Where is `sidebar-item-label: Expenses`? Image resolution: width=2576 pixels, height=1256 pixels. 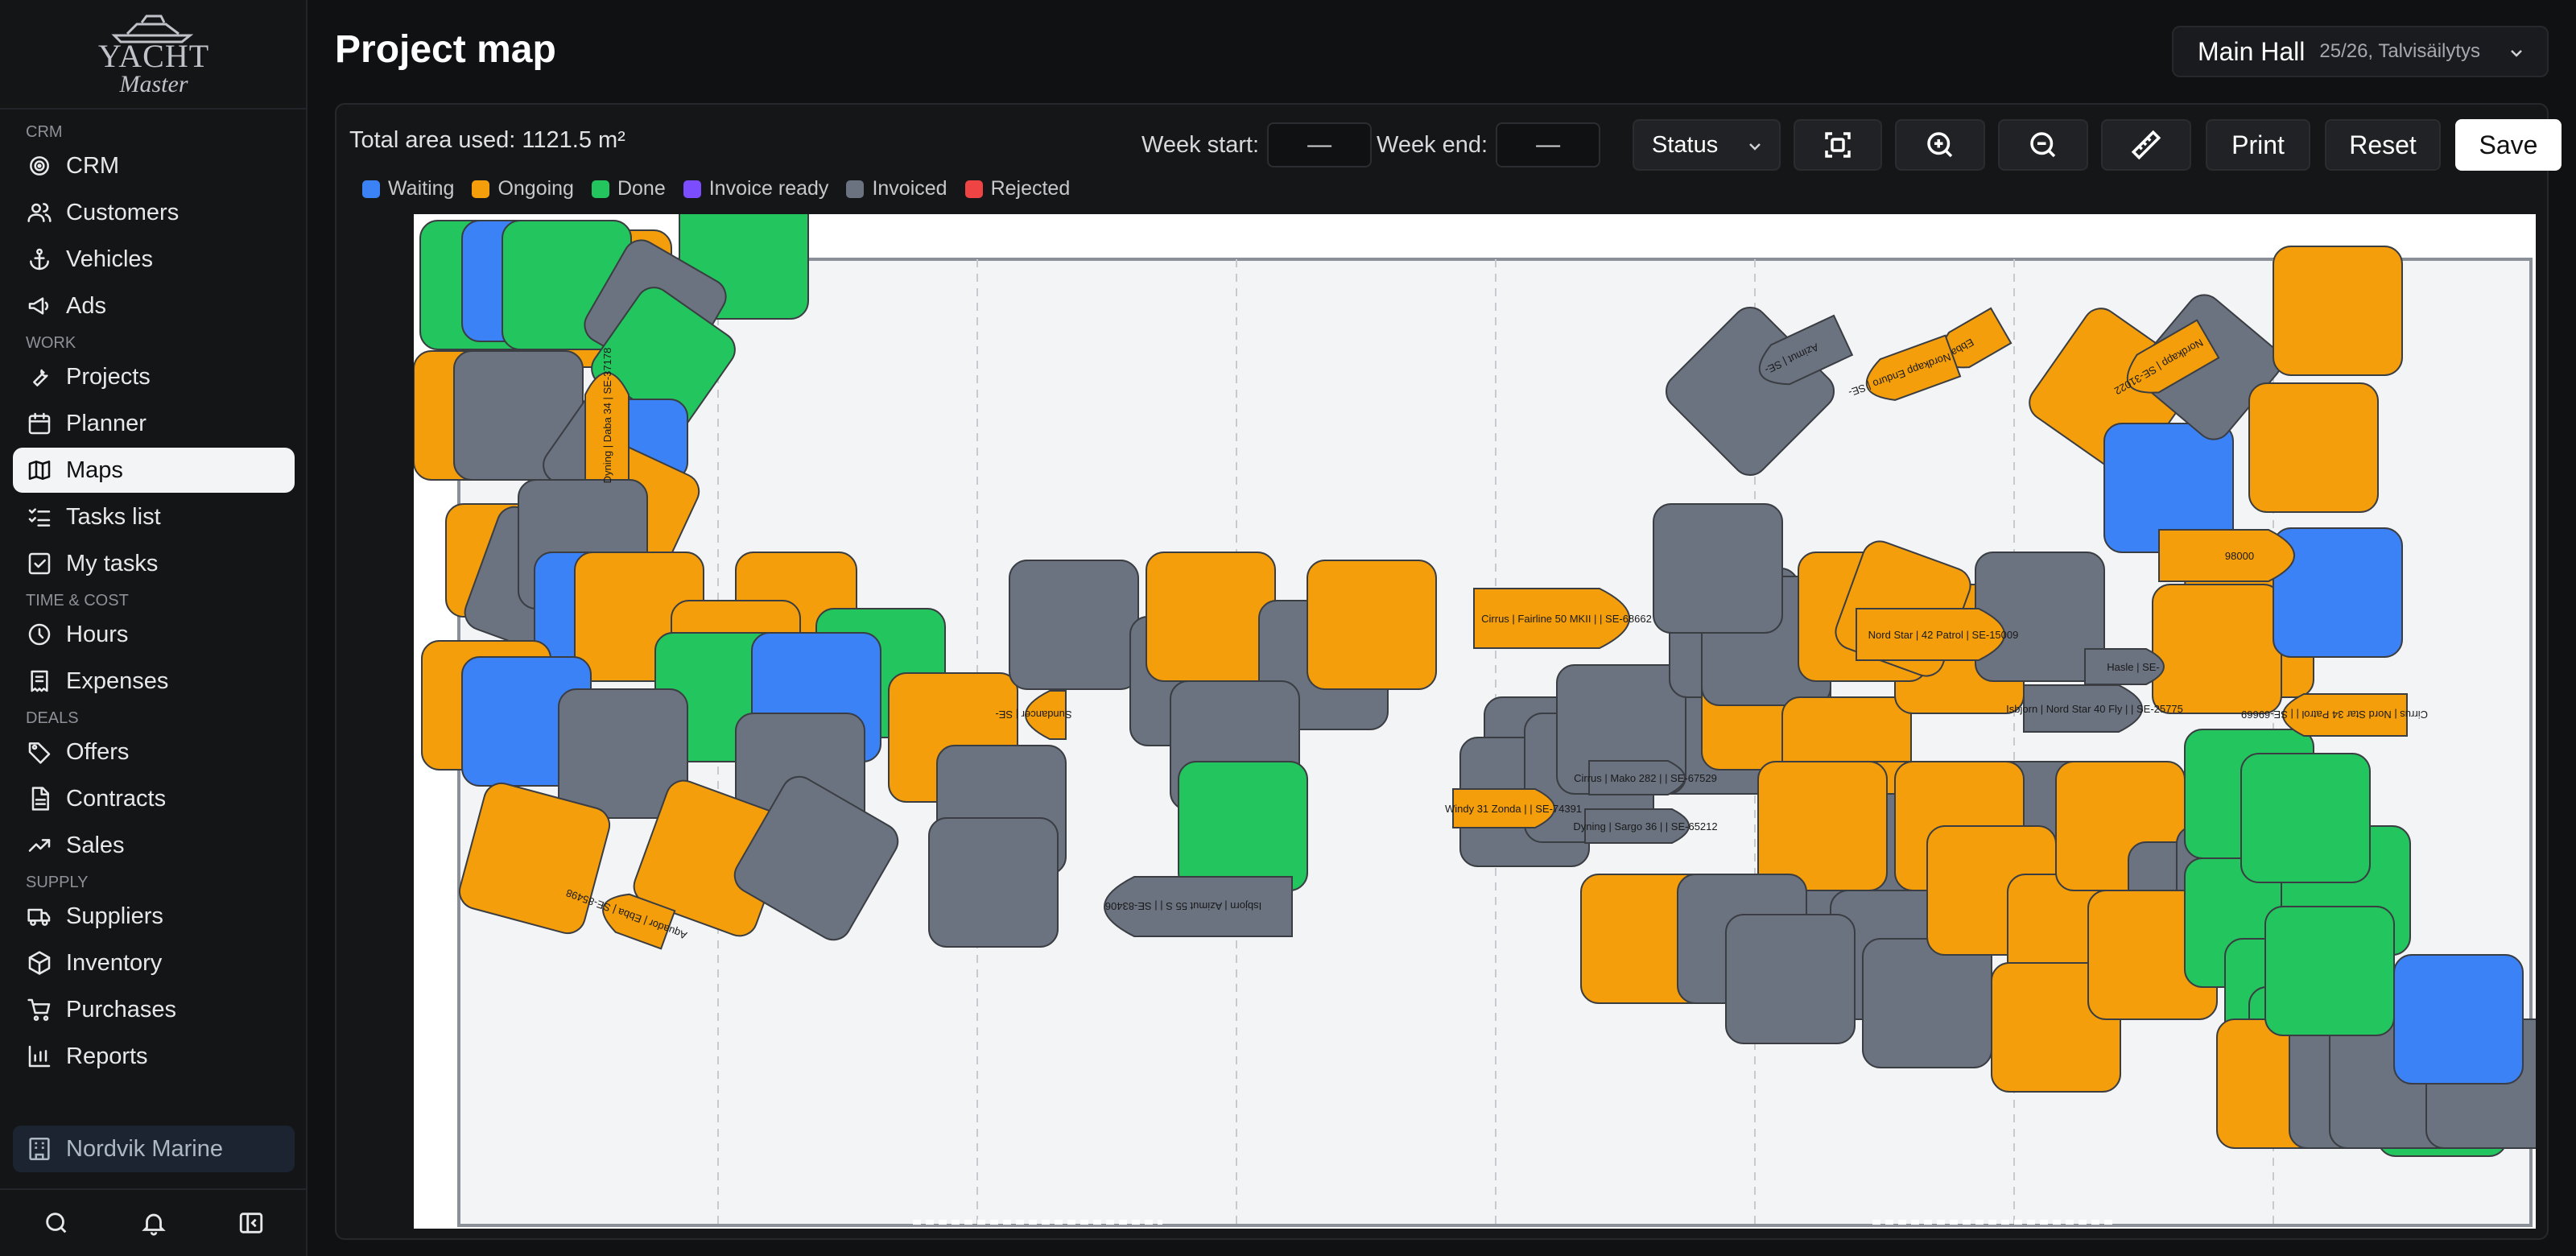 sidebar-item-label: Expenses is located at coordinates (117, 680).